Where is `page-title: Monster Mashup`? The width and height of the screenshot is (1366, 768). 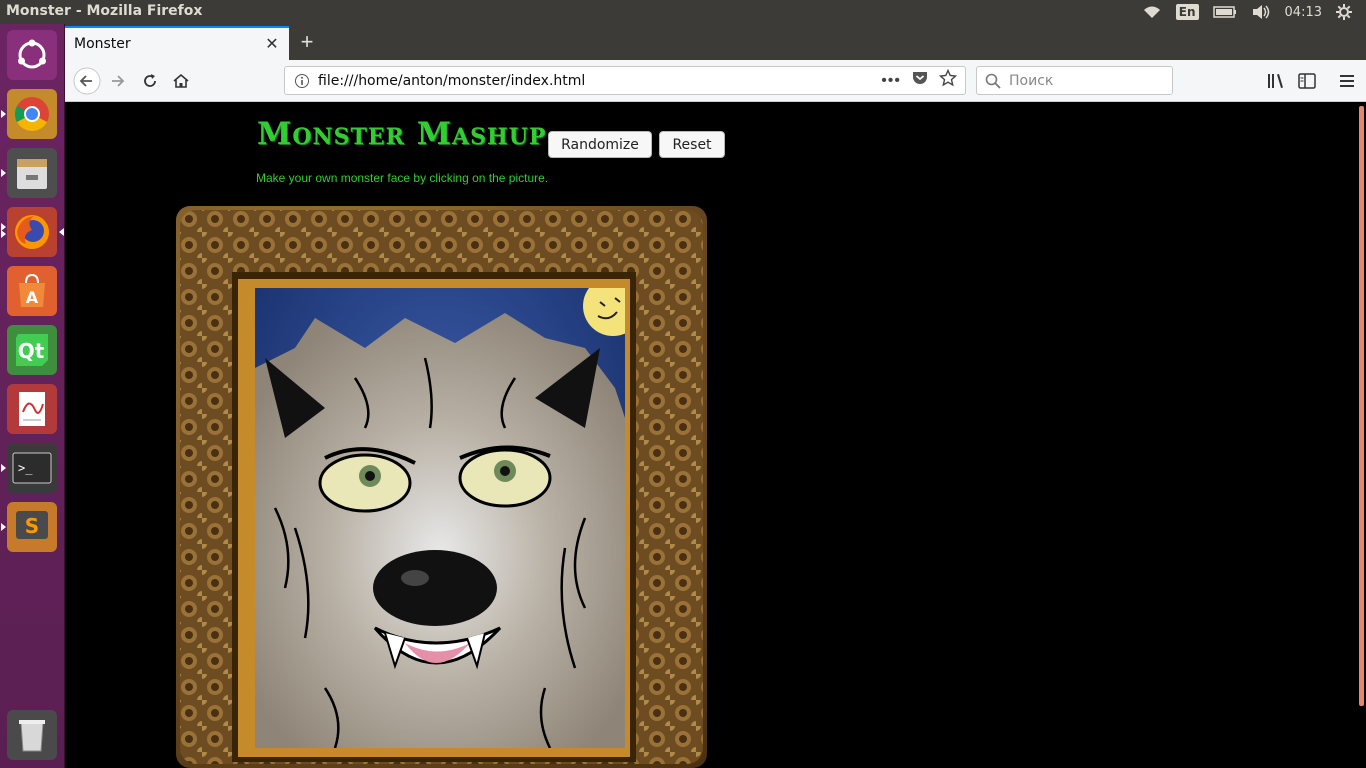
page-title: Monster Mashup is located at coordinates (402, 134).